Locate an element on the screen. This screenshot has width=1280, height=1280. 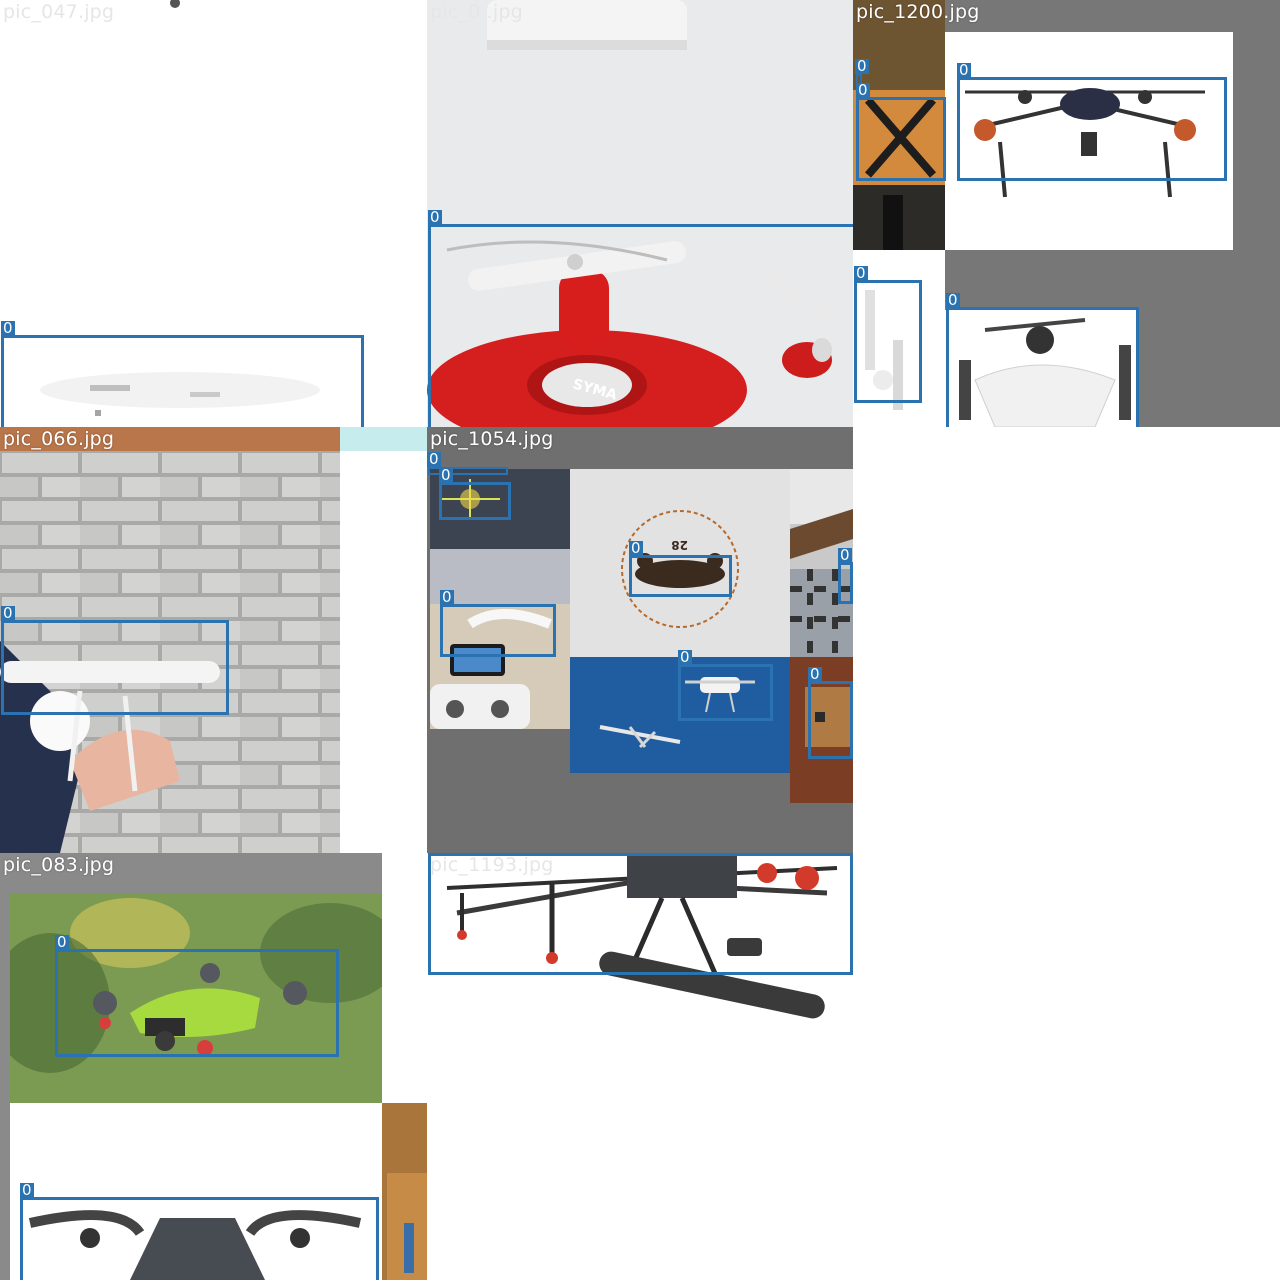
tile-filename: pic_083.jpg is located at coordinates (59, 865).